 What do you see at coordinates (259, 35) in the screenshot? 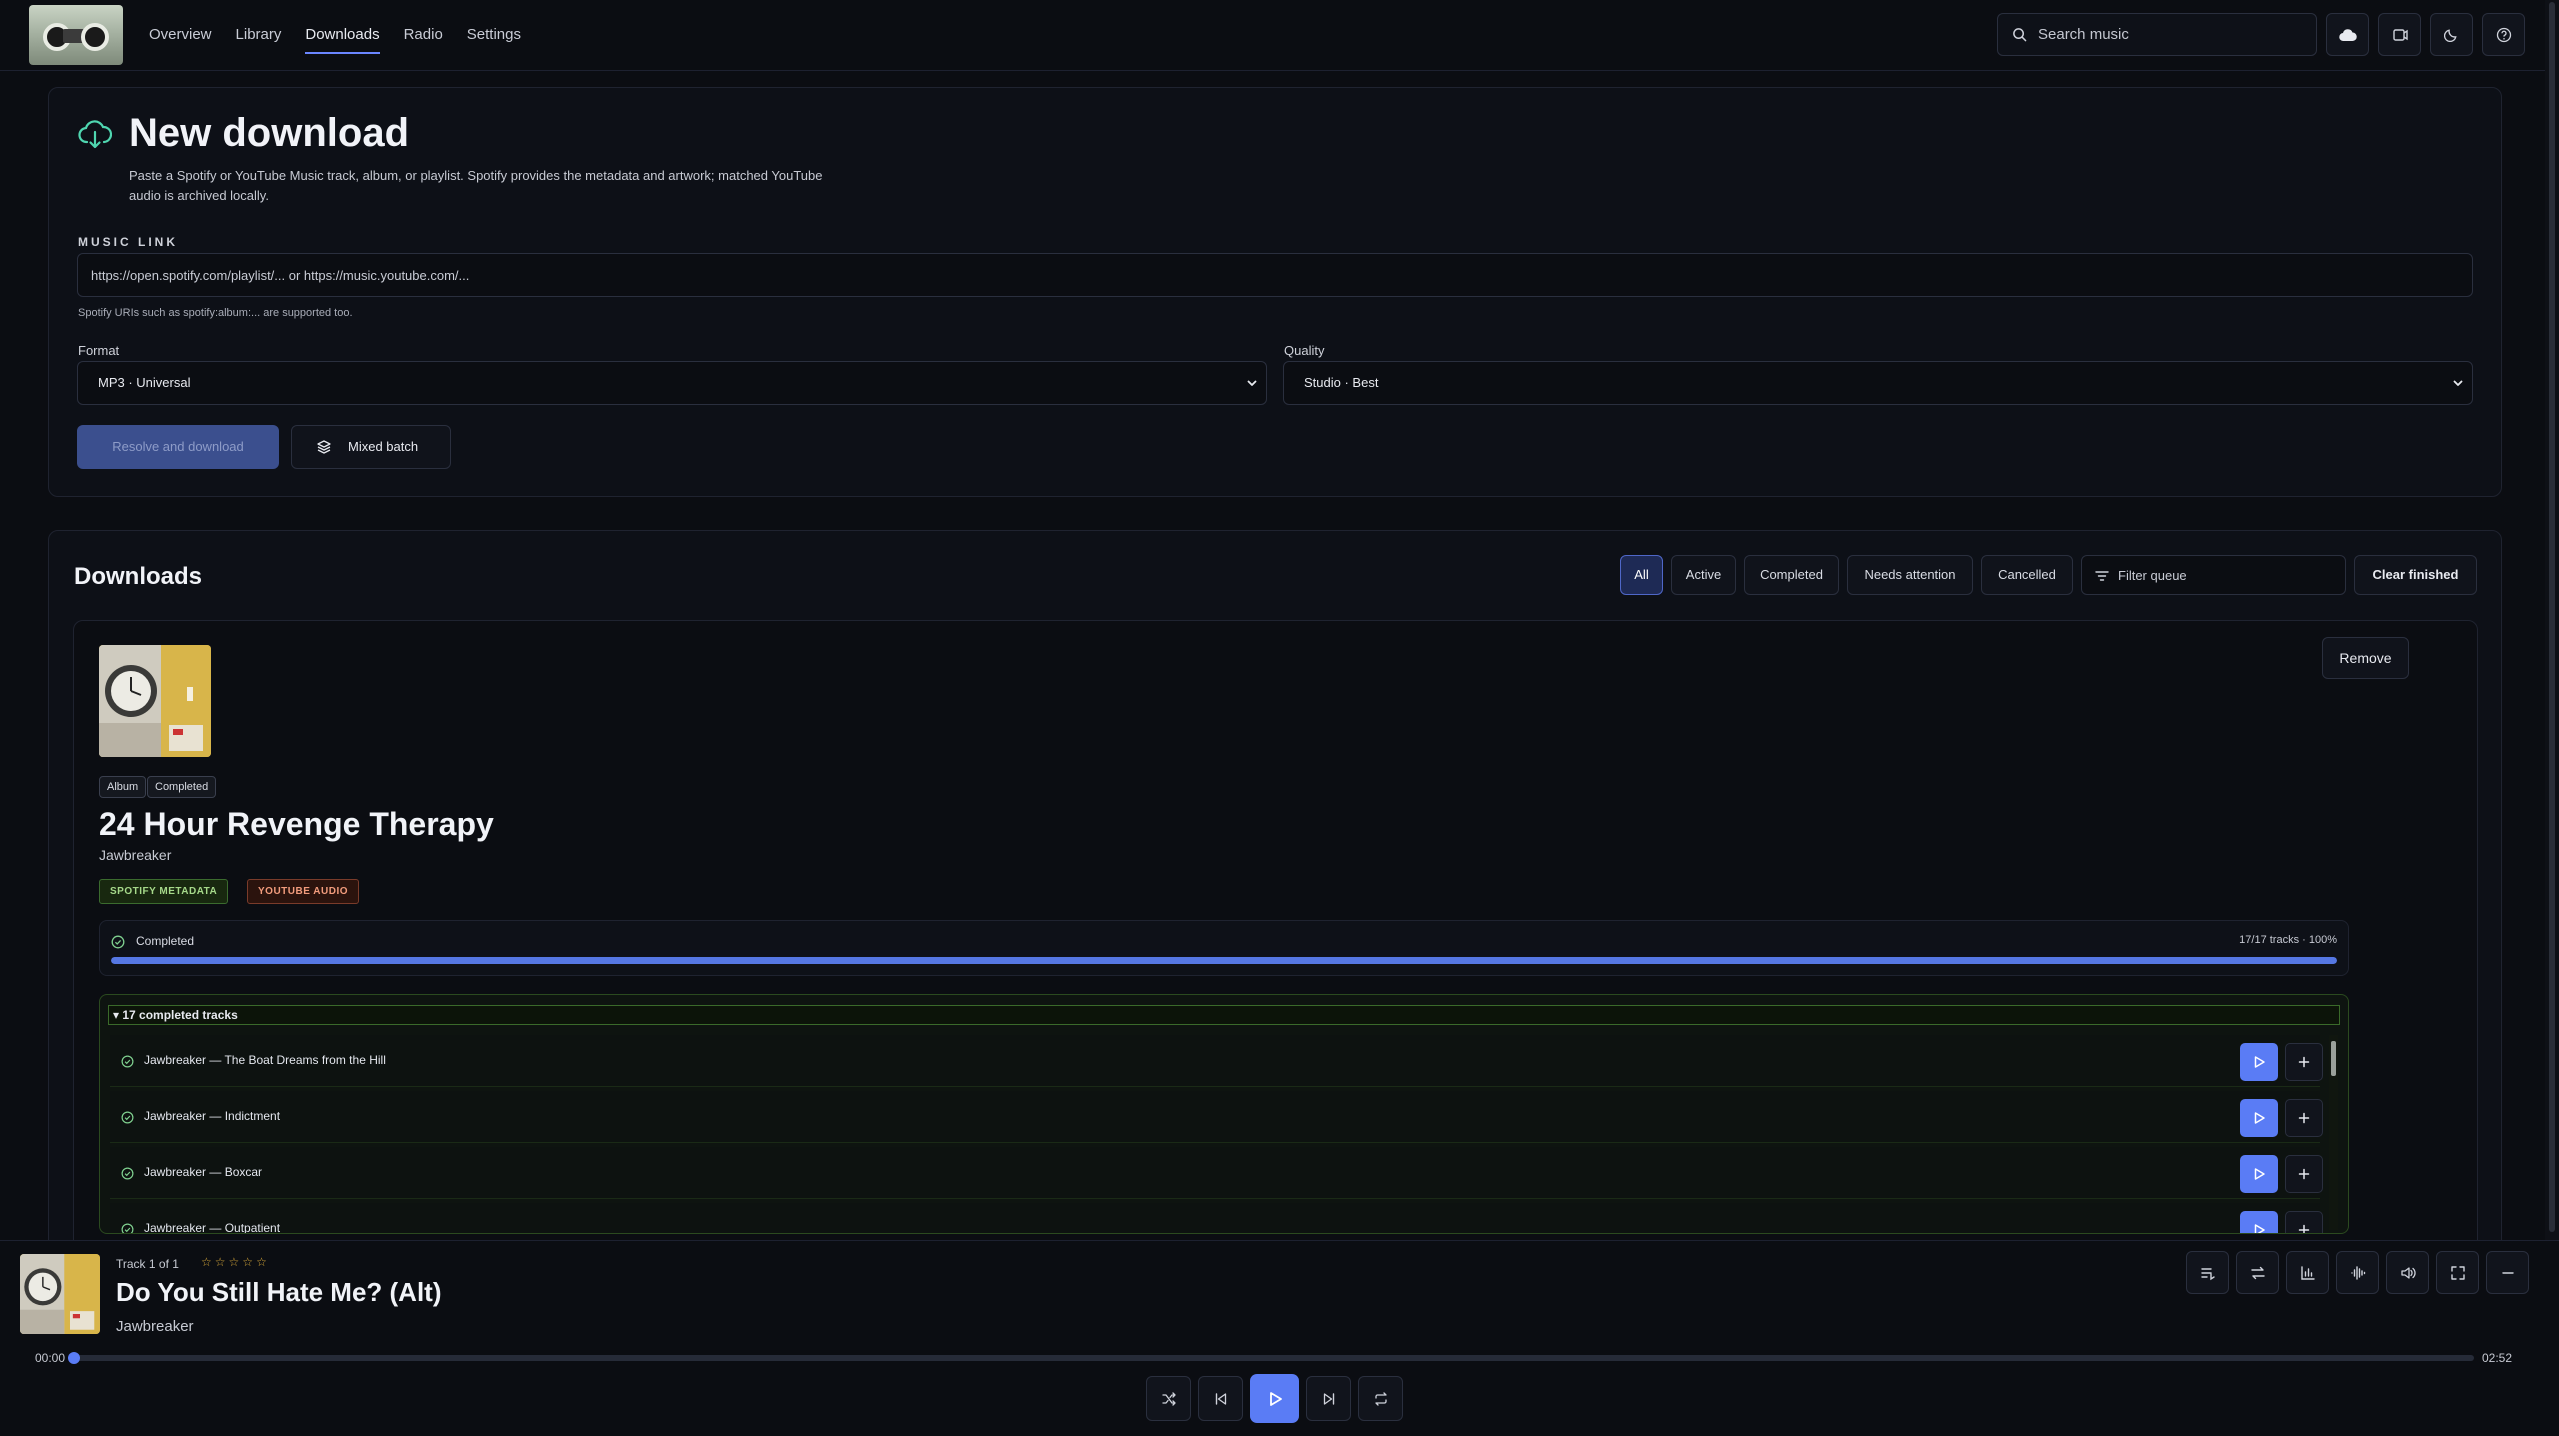
I see `nav-library: Library` at bounding box center [259, 35].